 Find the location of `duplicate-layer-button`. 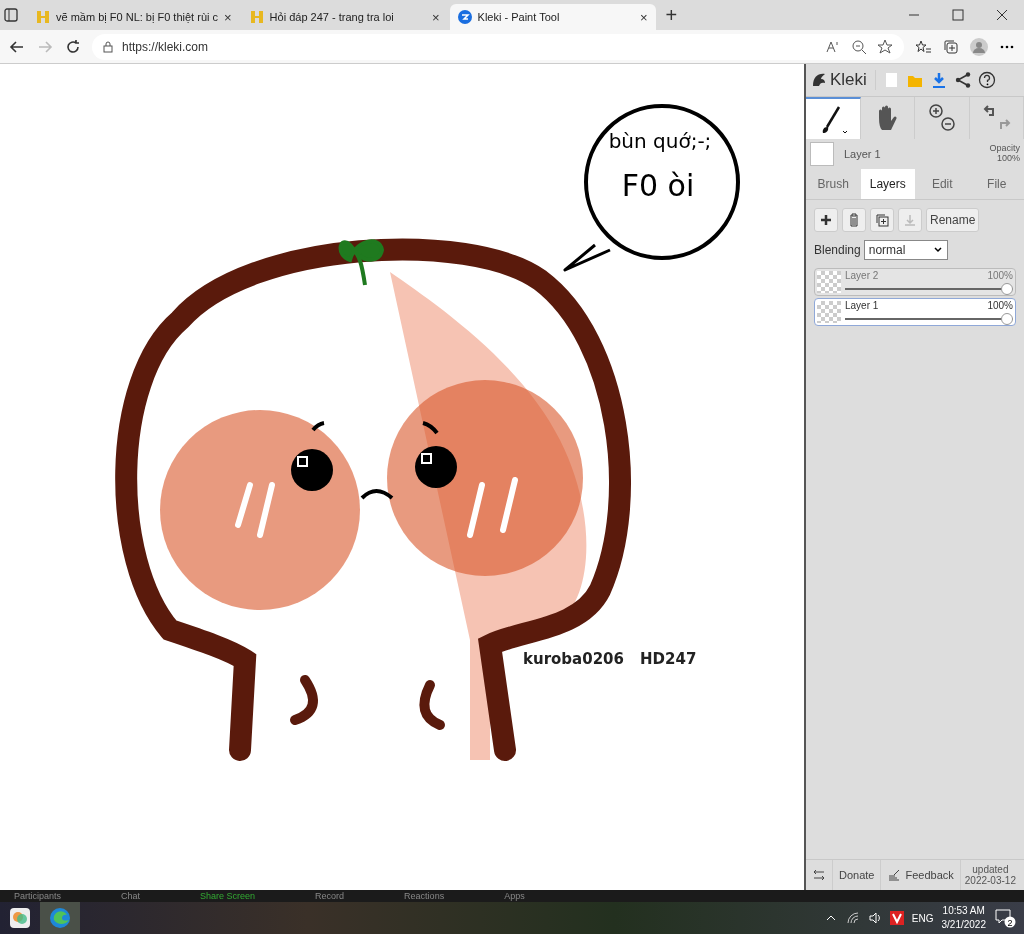

duplicate-layer-button is located at coordinates (882, 220).